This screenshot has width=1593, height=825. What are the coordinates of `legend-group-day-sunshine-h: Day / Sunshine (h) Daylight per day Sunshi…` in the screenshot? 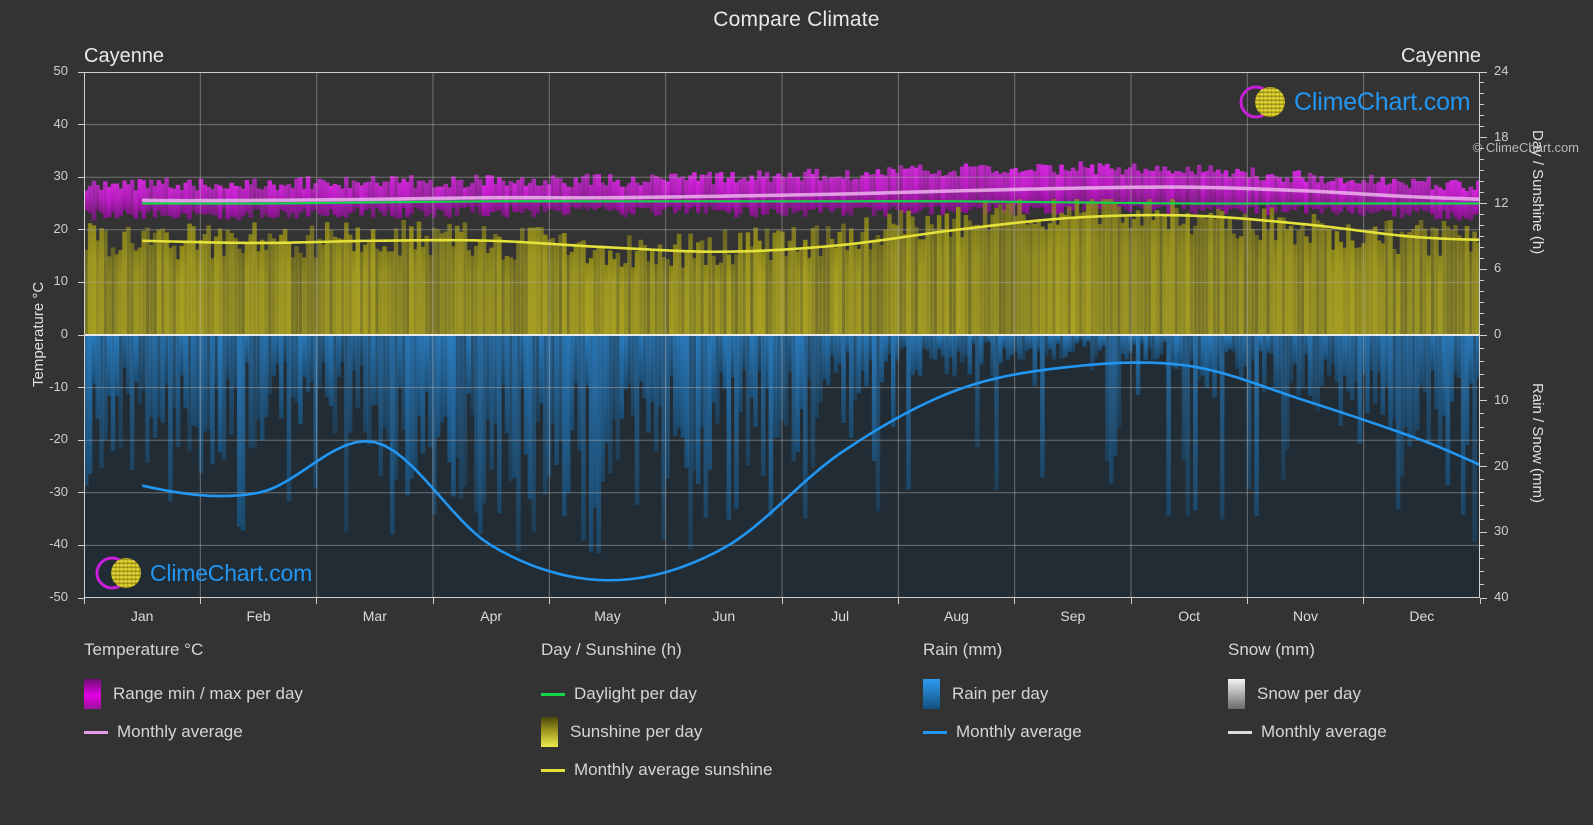 It's located at (656, 714).